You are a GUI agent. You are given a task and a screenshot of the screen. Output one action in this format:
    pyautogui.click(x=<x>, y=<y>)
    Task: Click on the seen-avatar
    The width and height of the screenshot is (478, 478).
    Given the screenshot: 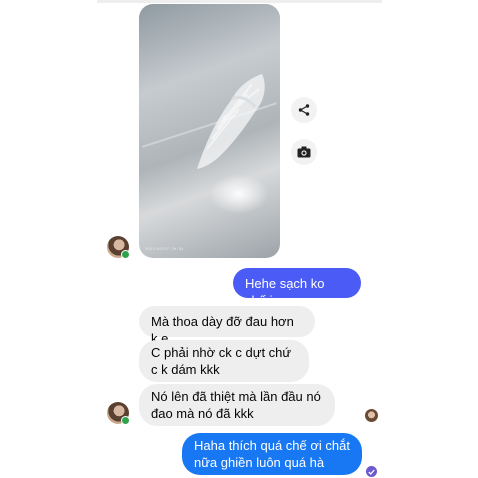 What is the action you would take?
    pyautogui.click(x=371, y=415)
    